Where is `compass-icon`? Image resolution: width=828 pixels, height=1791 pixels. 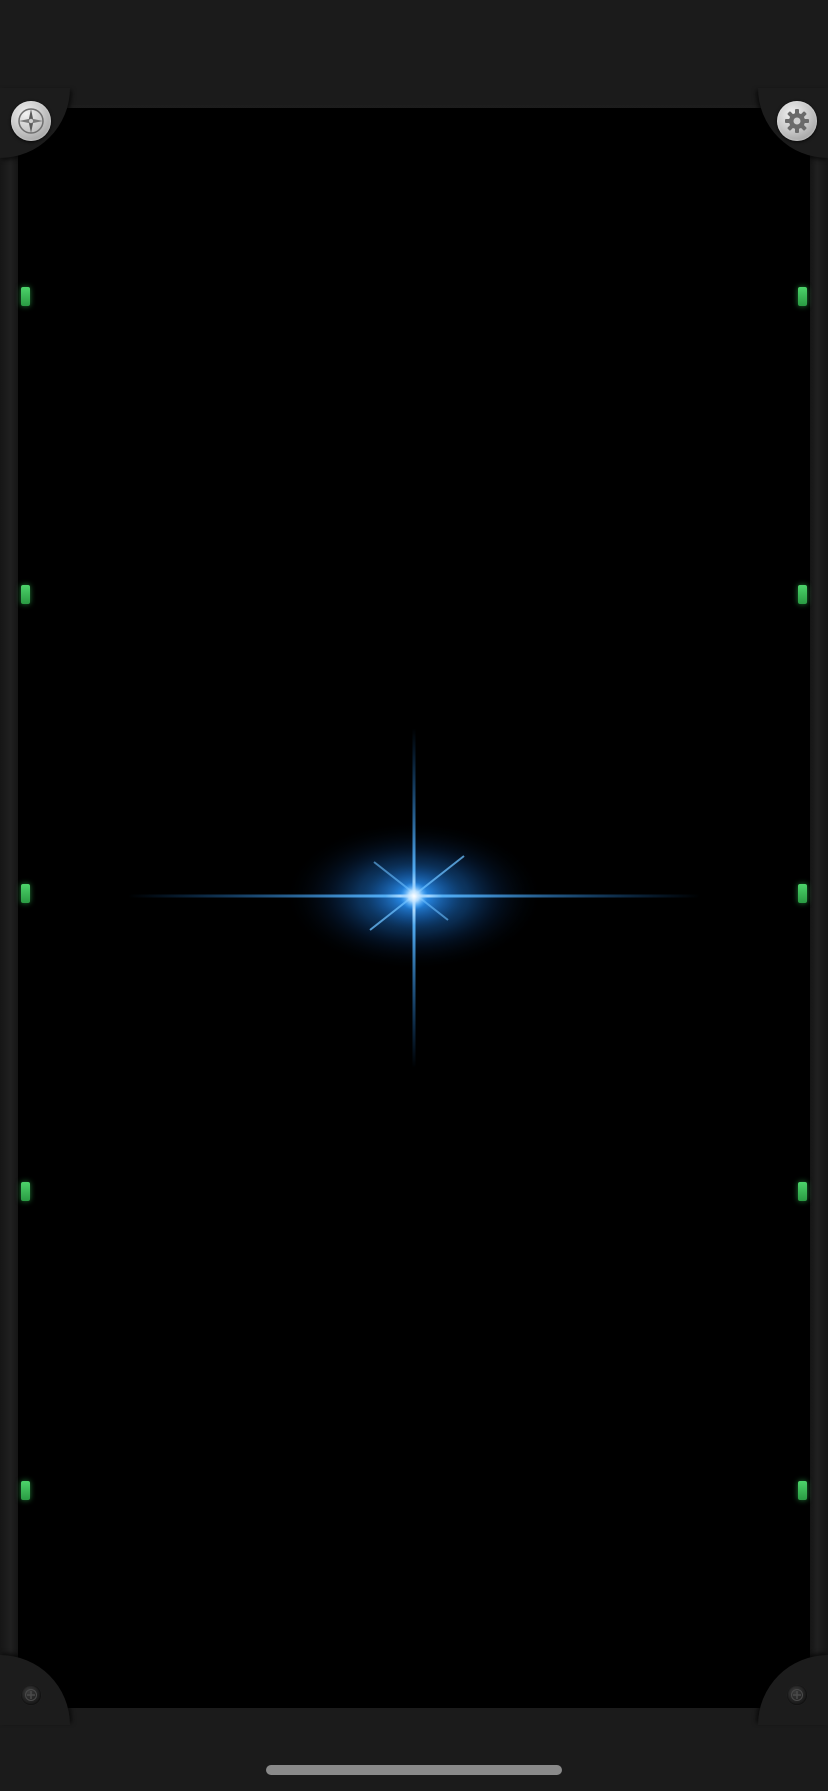 compass-icon is located at coordinates (31, 121).